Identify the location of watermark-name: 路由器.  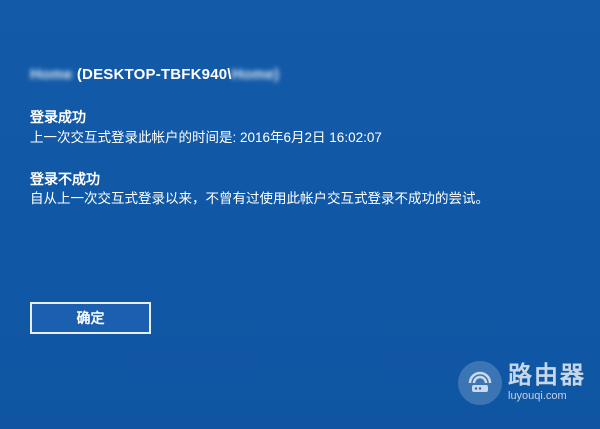
(547, 375).